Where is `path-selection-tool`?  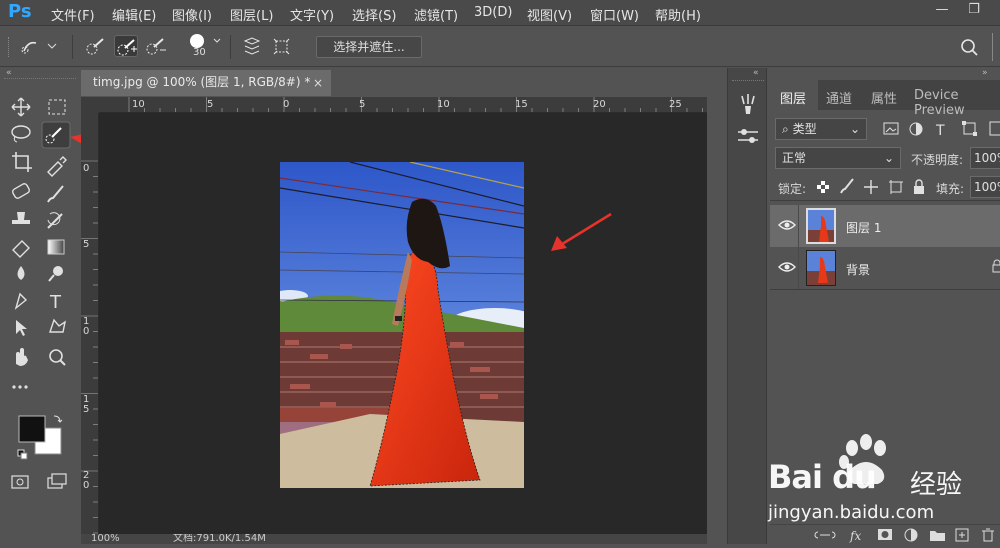 path-selection-tool is located at coordinates (21, 335).